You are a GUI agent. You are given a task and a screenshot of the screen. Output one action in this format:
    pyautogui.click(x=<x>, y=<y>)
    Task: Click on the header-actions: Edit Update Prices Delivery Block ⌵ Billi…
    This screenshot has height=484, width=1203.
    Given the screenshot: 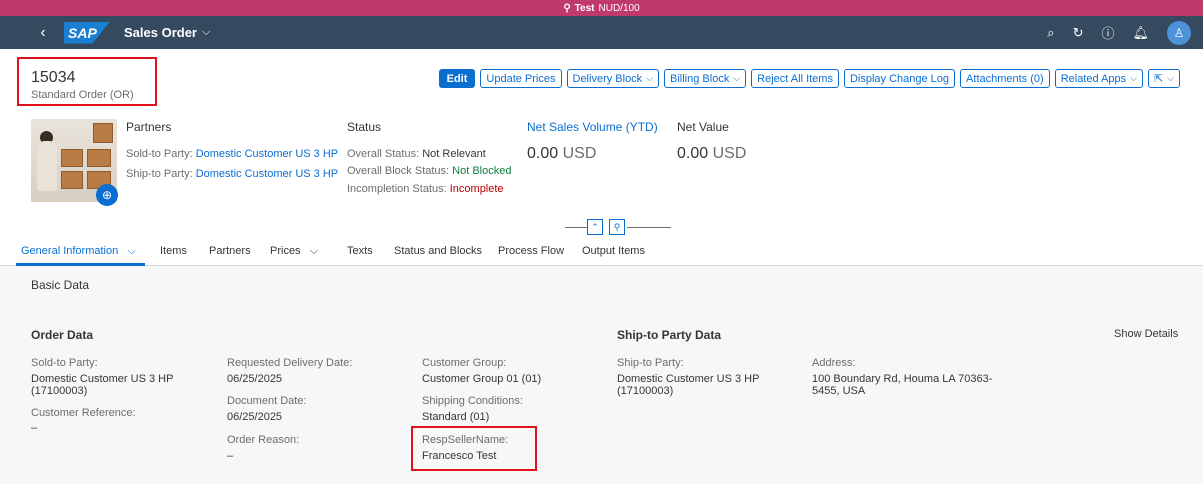 What is the action you would take?
    pyautogui.click(x=809, y=78)
    